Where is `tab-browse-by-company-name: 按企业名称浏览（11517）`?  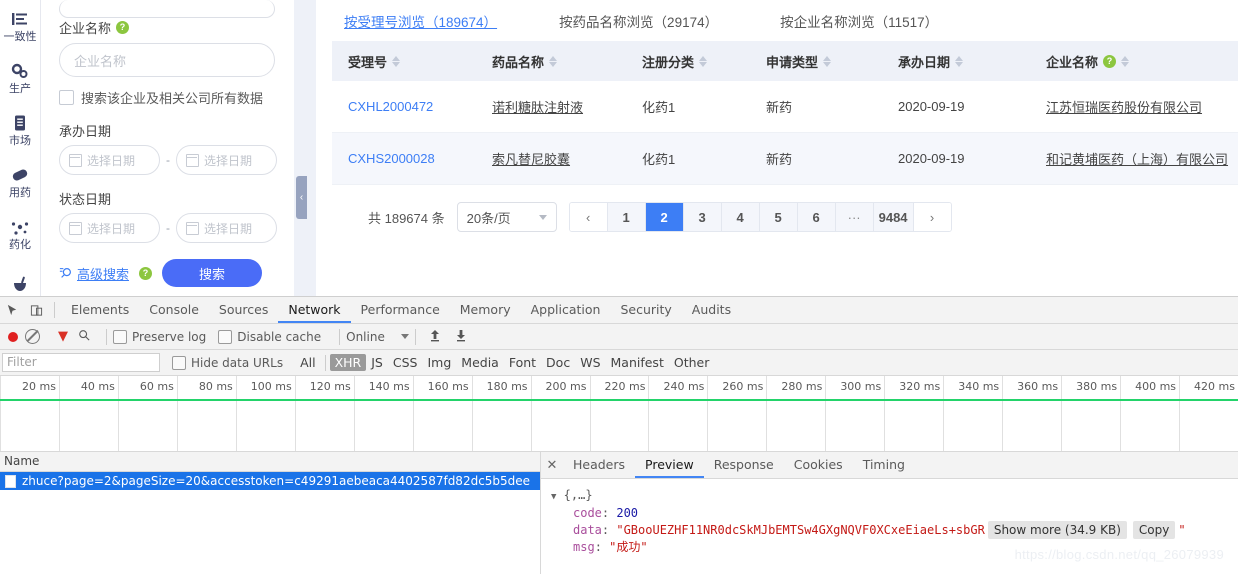 tab-browse-by-company-name: 按企业名称浏览（11517） is located at coordinates (859, 21).